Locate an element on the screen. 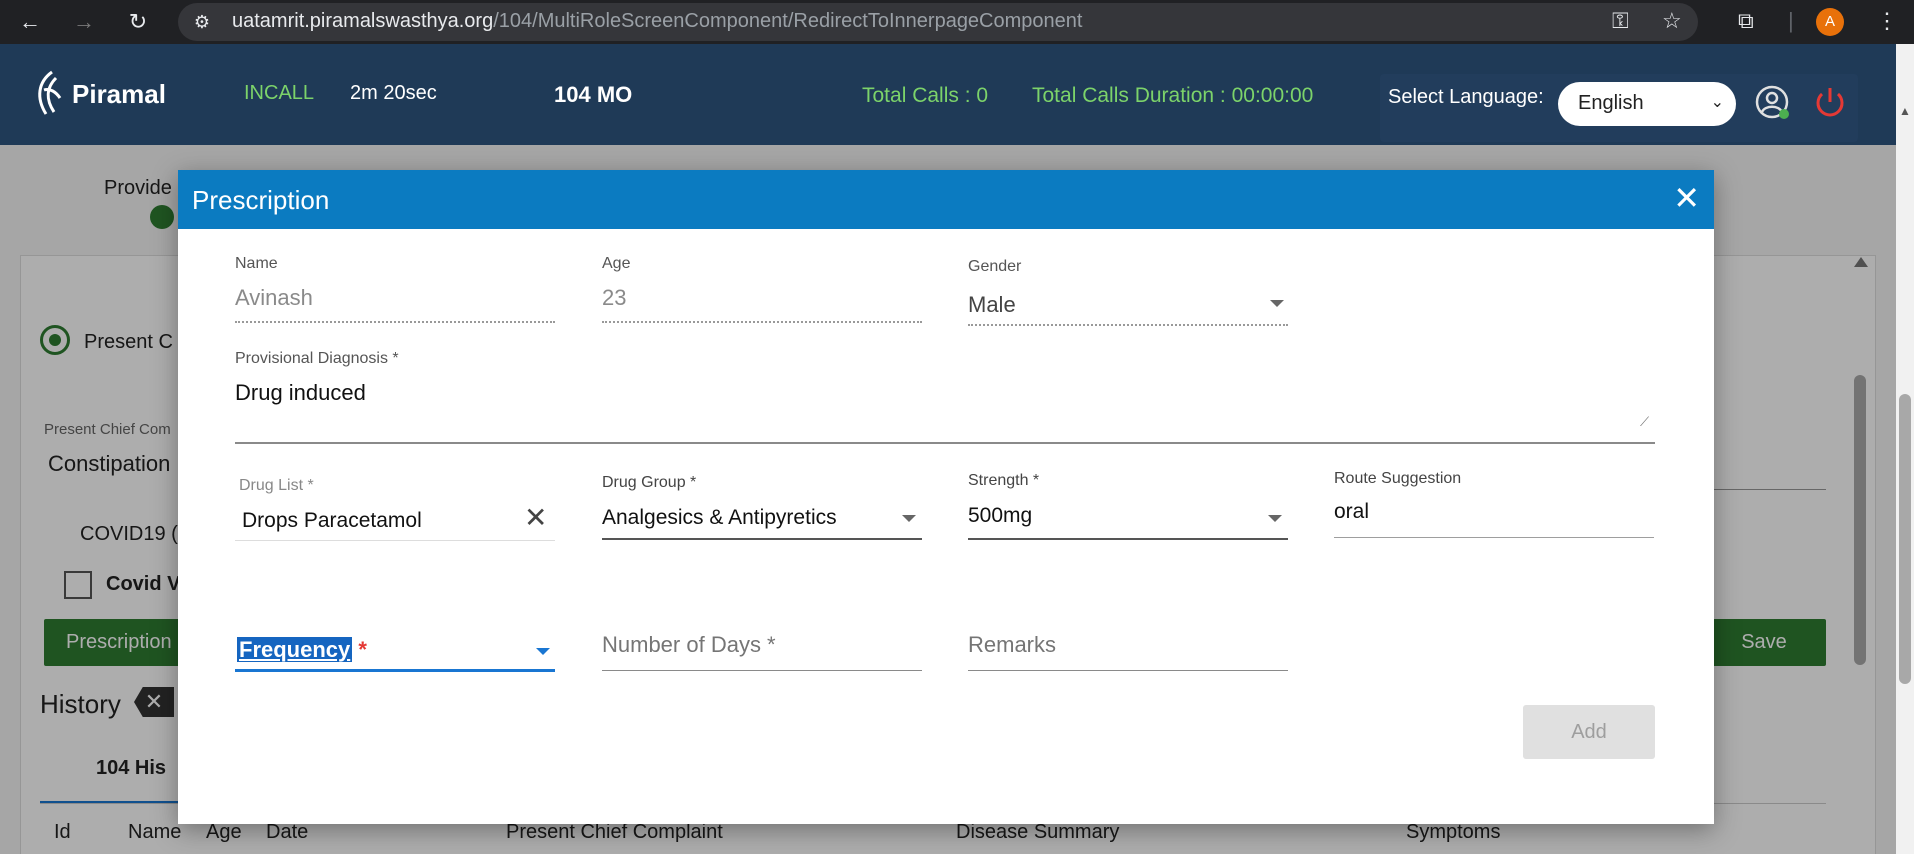  chevron-down-icon: ⌄ is located at coordinates (1717, 102).